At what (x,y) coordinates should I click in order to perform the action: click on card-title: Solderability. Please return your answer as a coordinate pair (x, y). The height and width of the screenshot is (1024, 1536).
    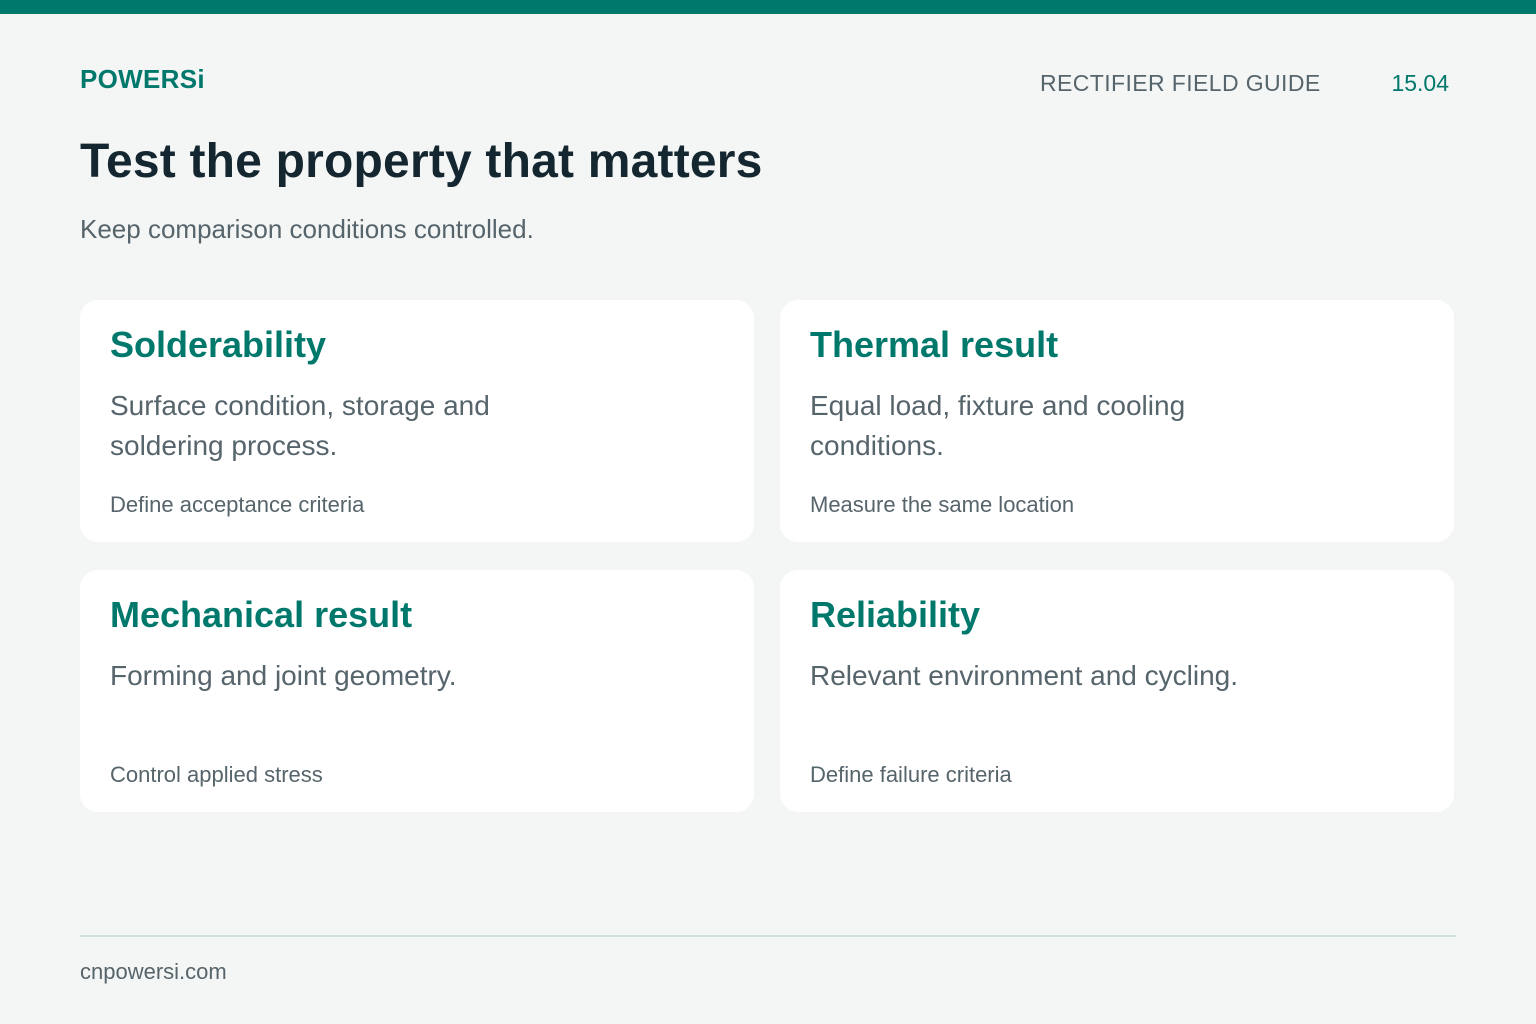
    Looking at the image, I should click on (218, 344).